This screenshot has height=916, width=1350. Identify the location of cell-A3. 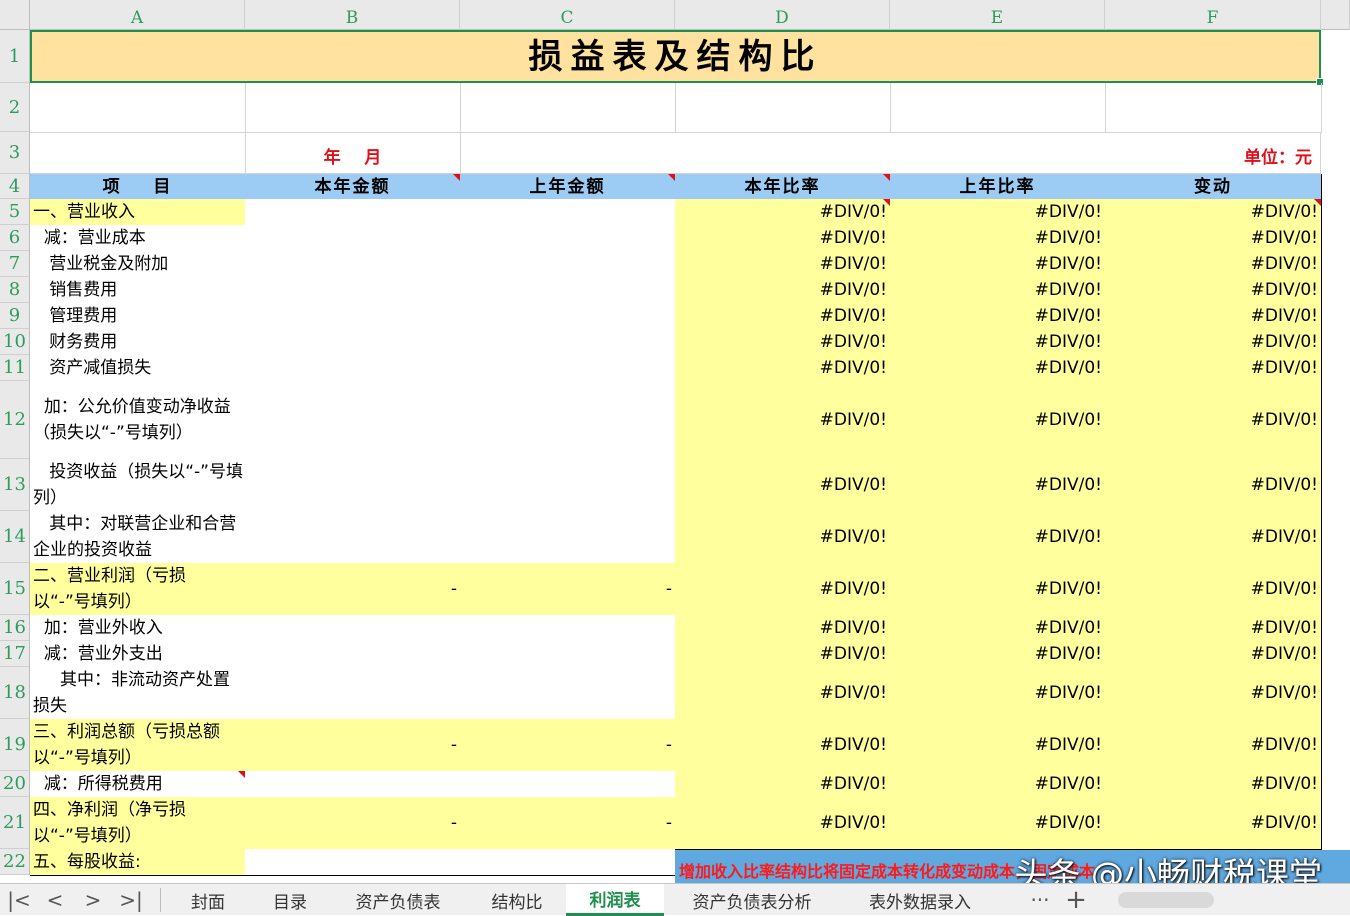
(138, 153).